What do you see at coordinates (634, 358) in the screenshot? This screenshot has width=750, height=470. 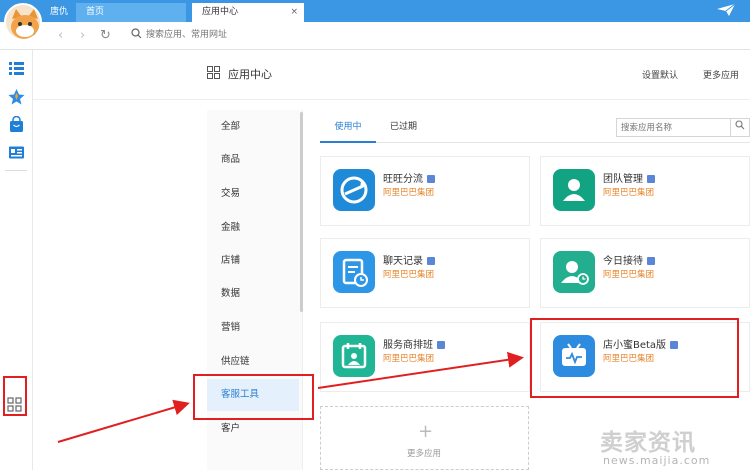 I see `annotation-highlight-app` at bounding box center [634, 358].